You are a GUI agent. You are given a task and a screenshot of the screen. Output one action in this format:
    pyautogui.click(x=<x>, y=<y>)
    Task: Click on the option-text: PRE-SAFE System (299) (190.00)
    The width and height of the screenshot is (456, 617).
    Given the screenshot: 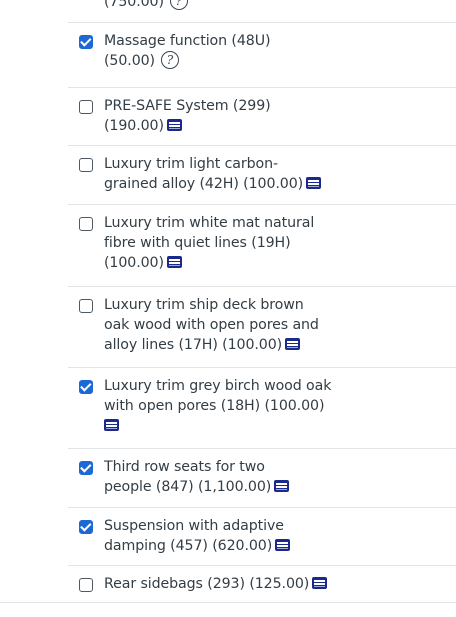 What is the action you would take?
    pyautogui.click(x=245, y=116)
    